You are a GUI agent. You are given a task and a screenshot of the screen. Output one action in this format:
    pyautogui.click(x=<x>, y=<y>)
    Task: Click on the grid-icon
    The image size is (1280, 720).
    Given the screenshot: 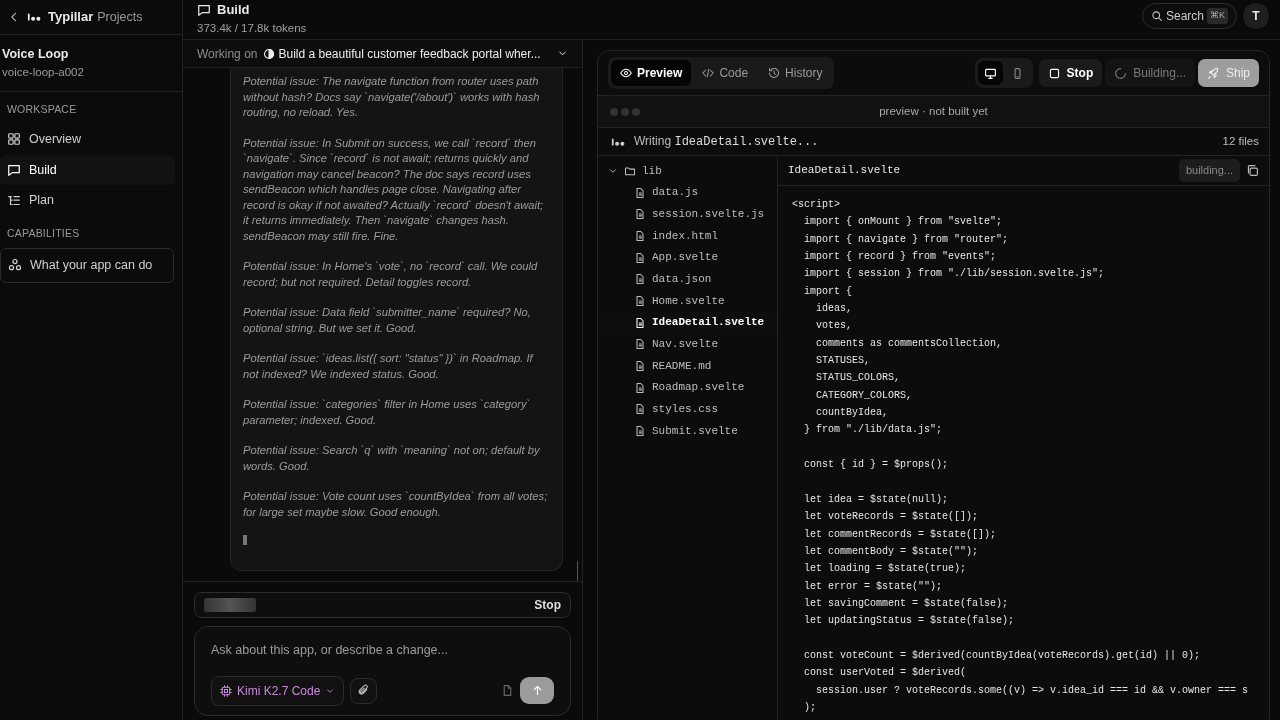 What is the action you would take?
    pyautogui.click(x=14, y=139)
    